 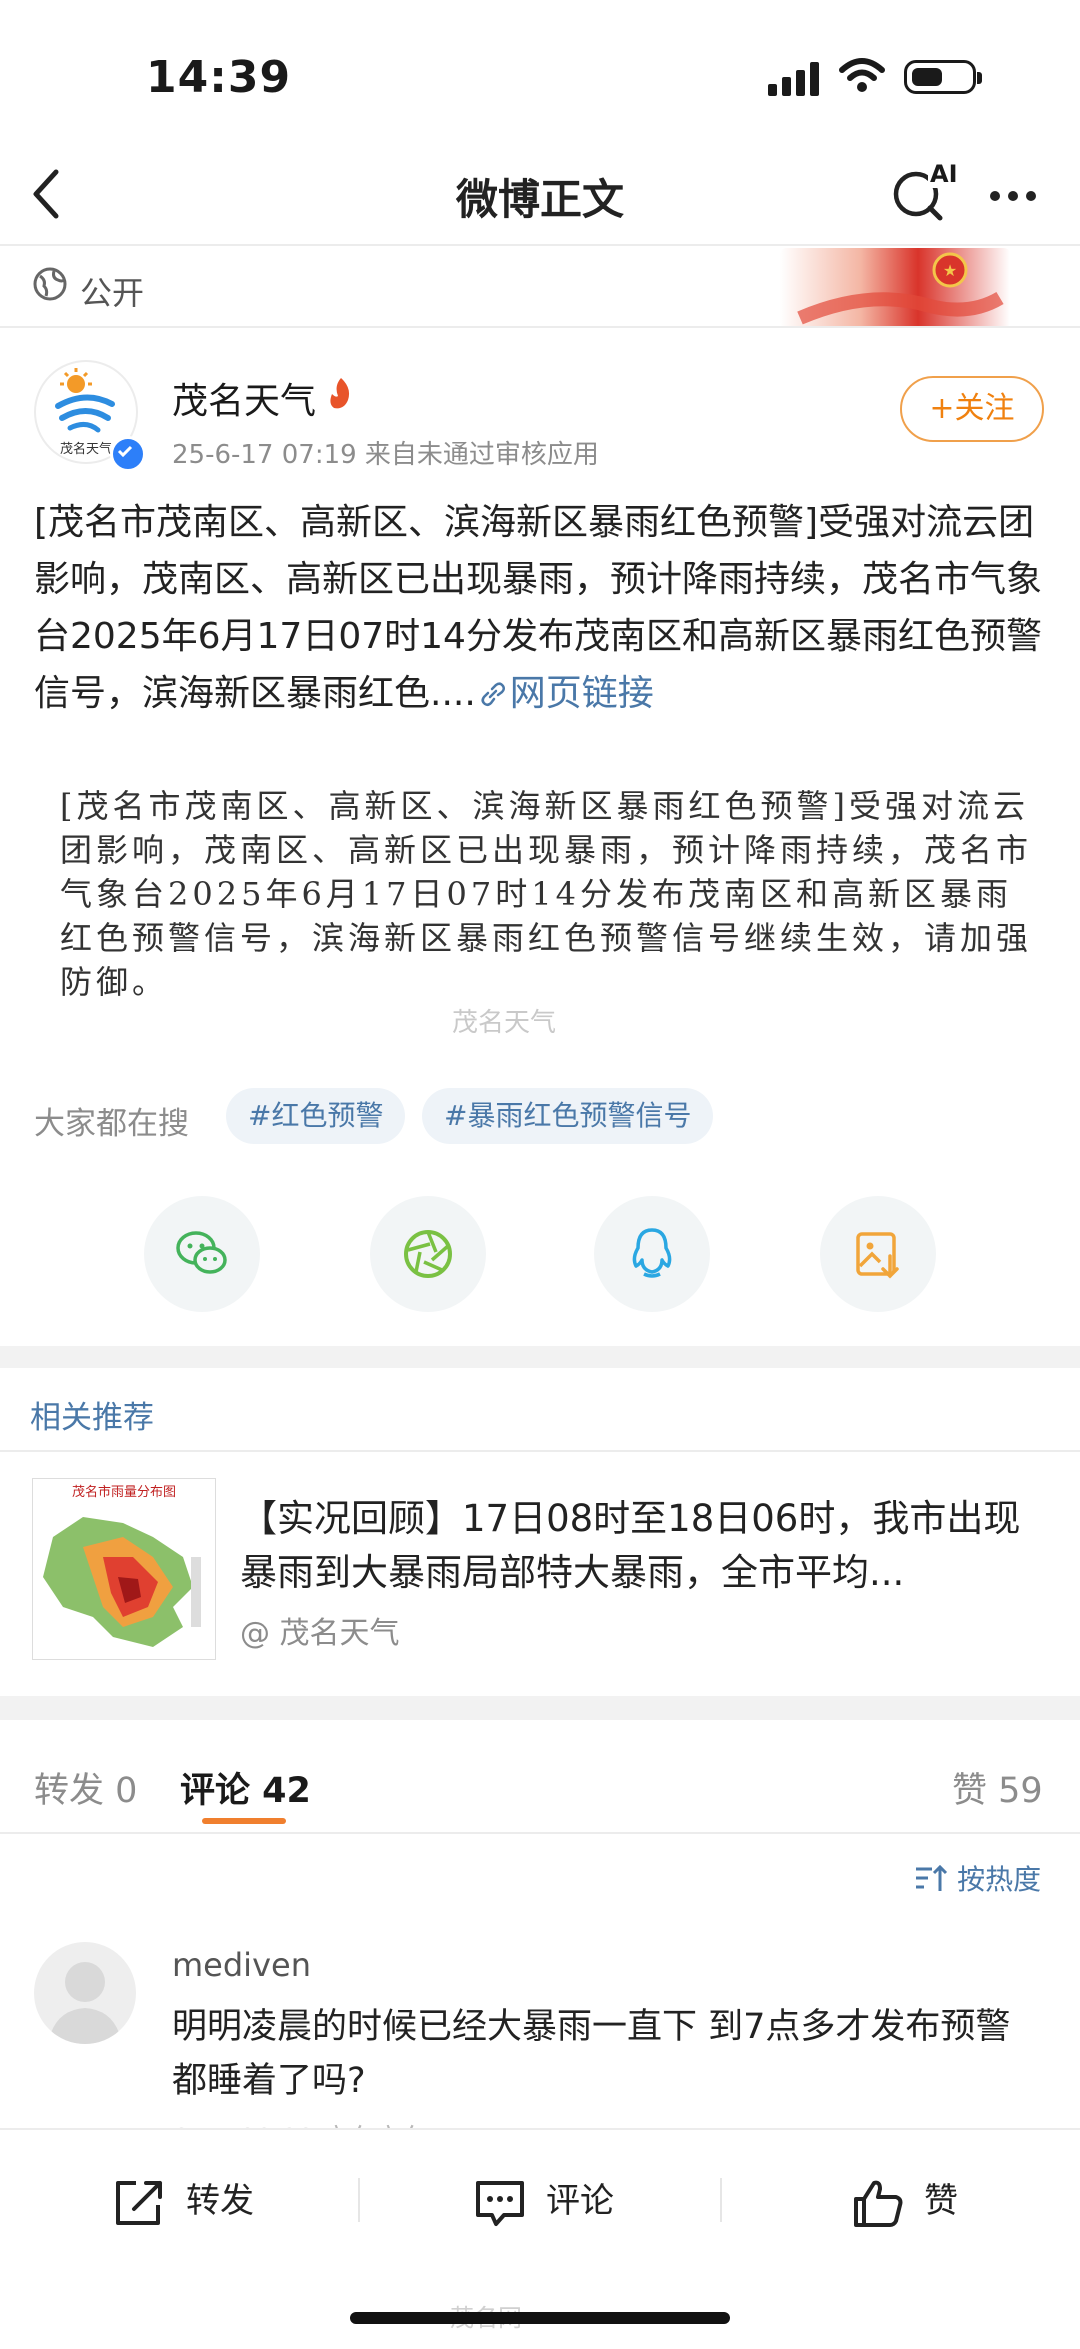 What do you see at coordinates (932, 1877) in the screenshot?
I see `sort-icon` at bounding box center [932, 1877].